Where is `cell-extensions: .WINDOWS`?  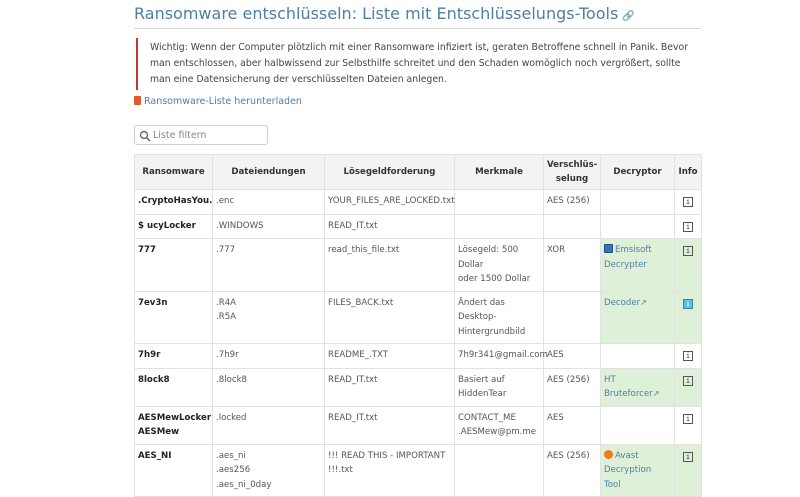
cell-extensions: .WINDOWS is located at coordinates (268, 226).